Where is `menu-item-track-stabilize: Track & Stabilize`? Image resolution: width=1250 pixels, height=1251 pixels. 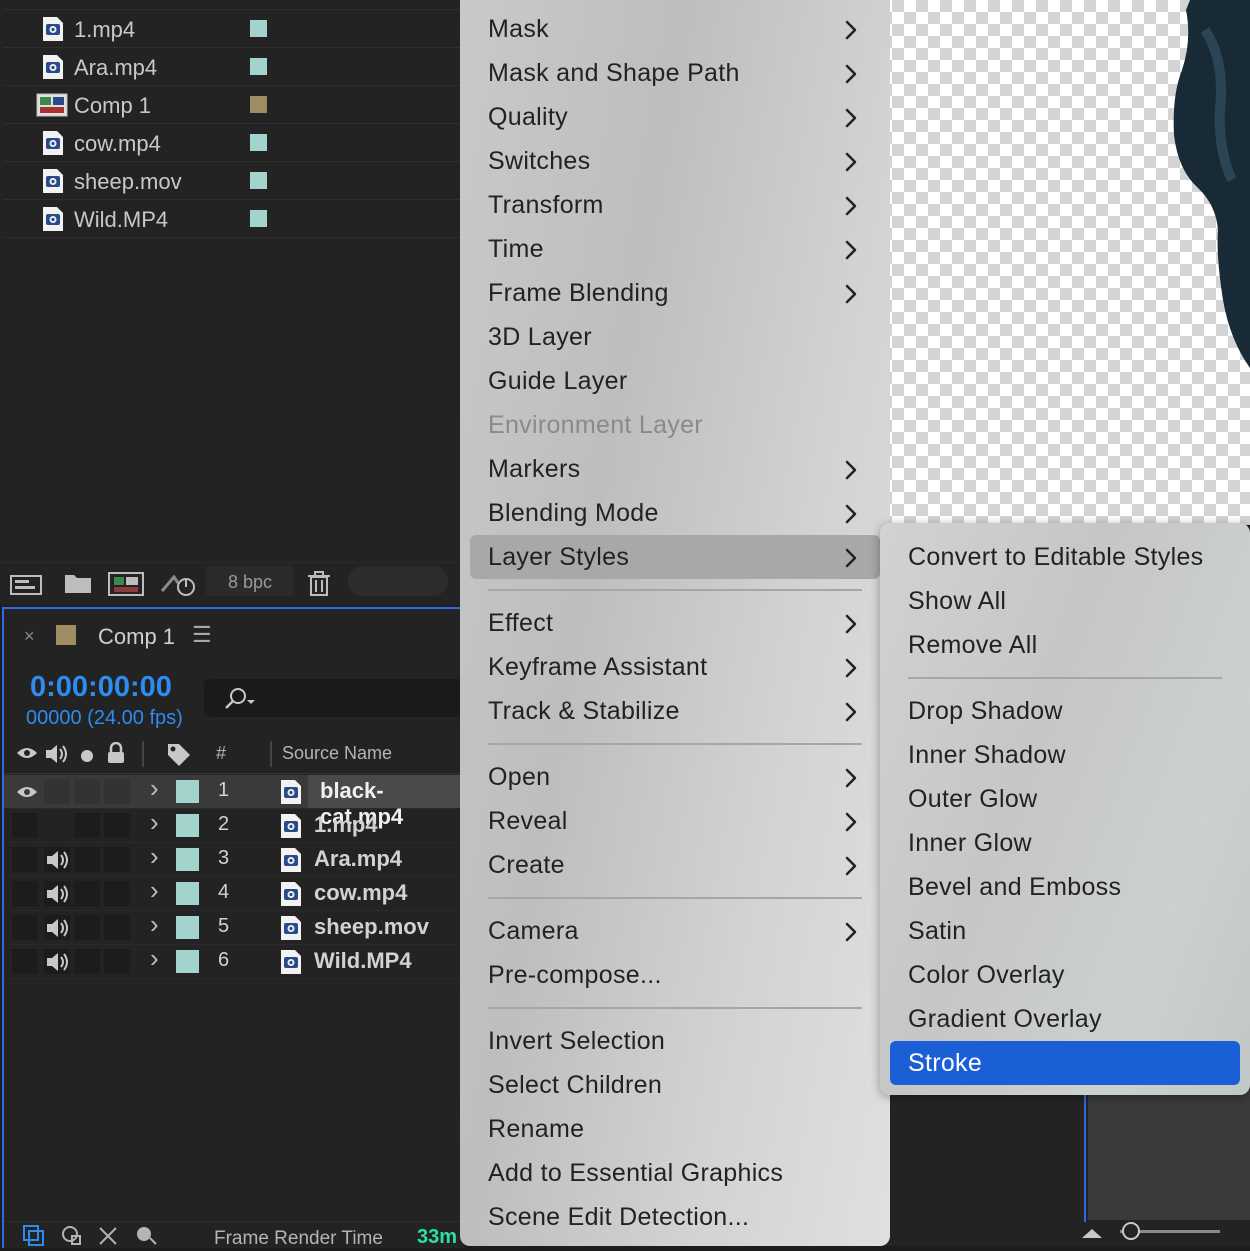
menu-item-track-stabilize: Track & Stabilize is located at coordinates (675, 711).